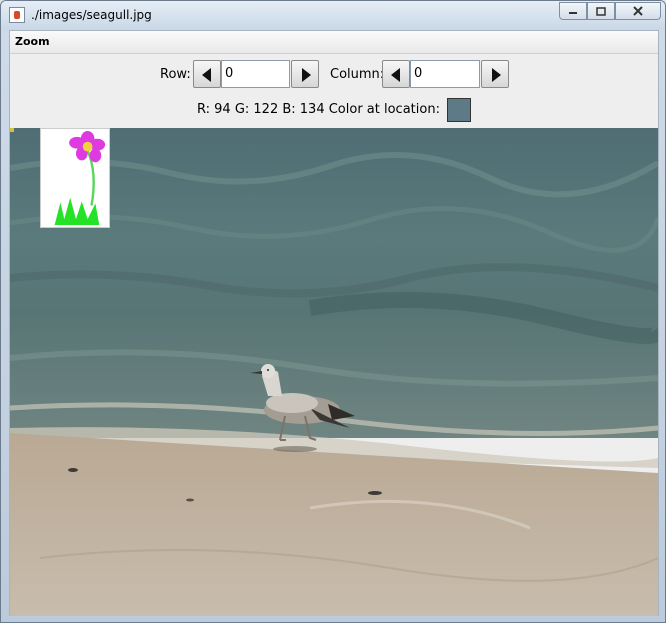 The width and height of the screenshot is (666, 623). I want to click on menu-bar: Zoom, so click(334, 42).